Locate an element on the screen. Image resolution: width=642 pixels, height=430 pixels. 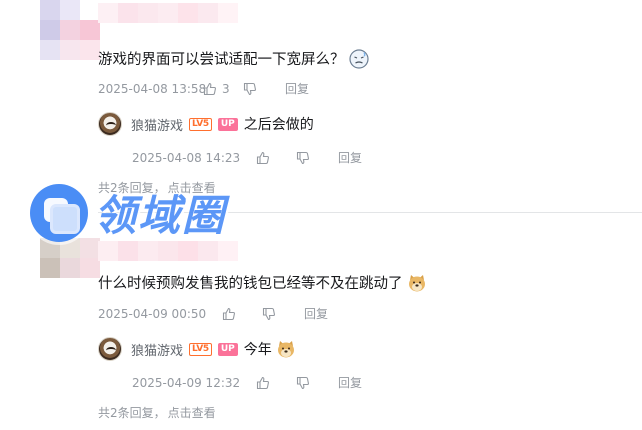
like-button: 3 is located at coordinates (223, 89).